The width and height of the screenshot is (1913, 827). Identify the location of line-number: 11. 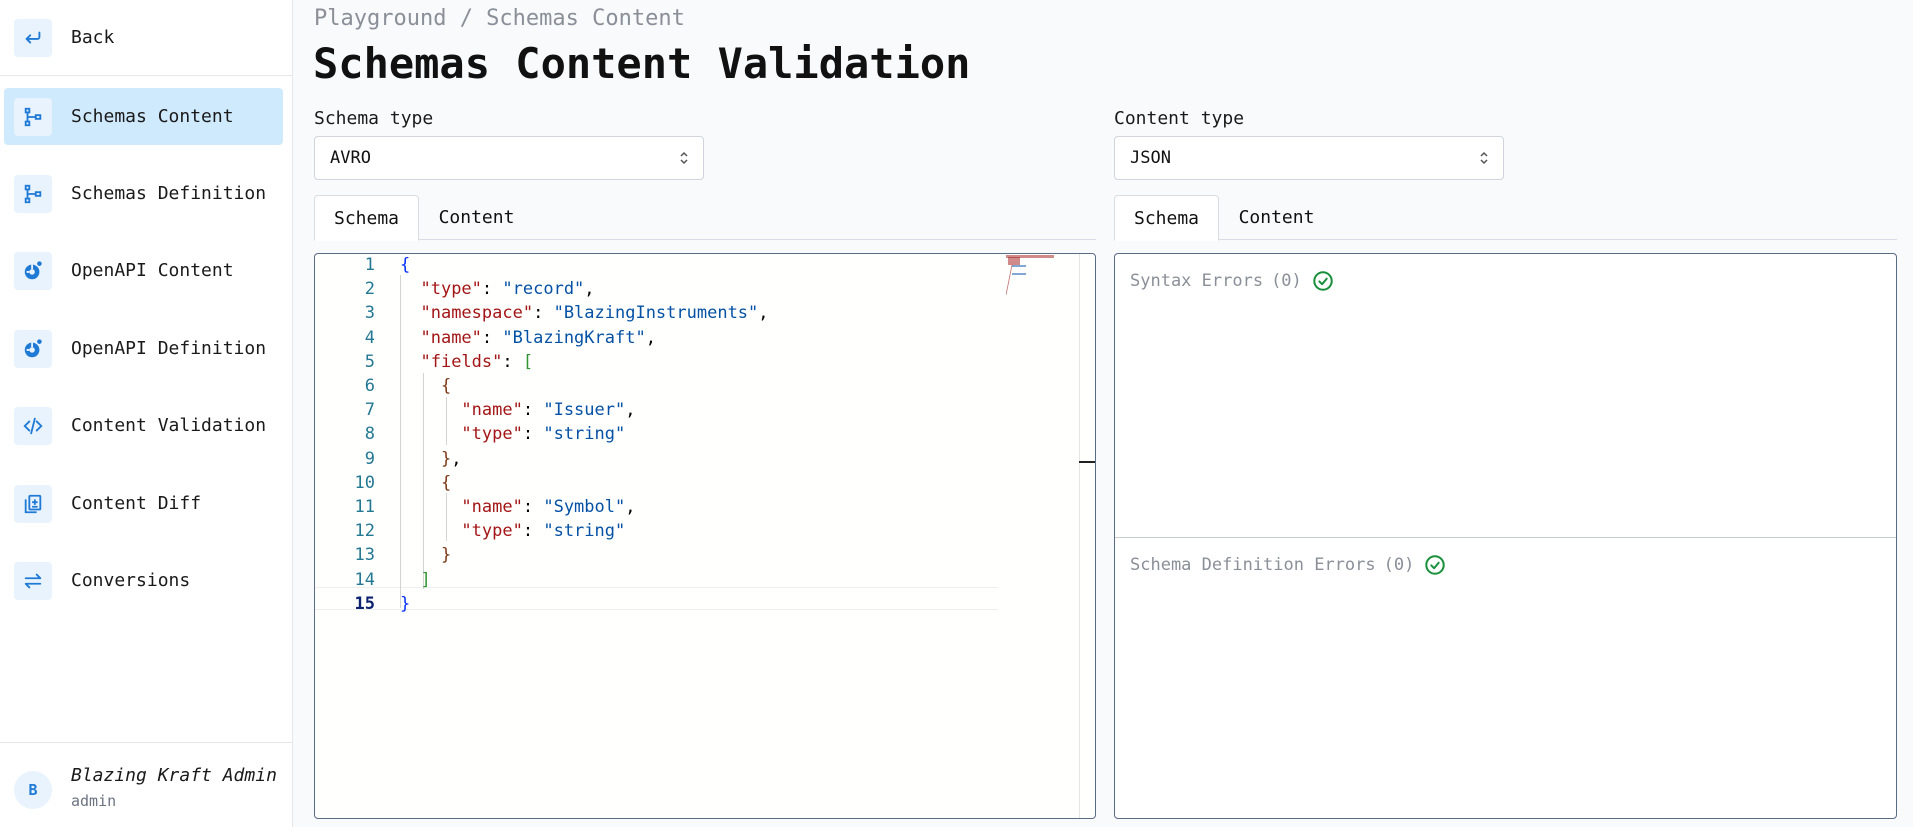
(364, 507).